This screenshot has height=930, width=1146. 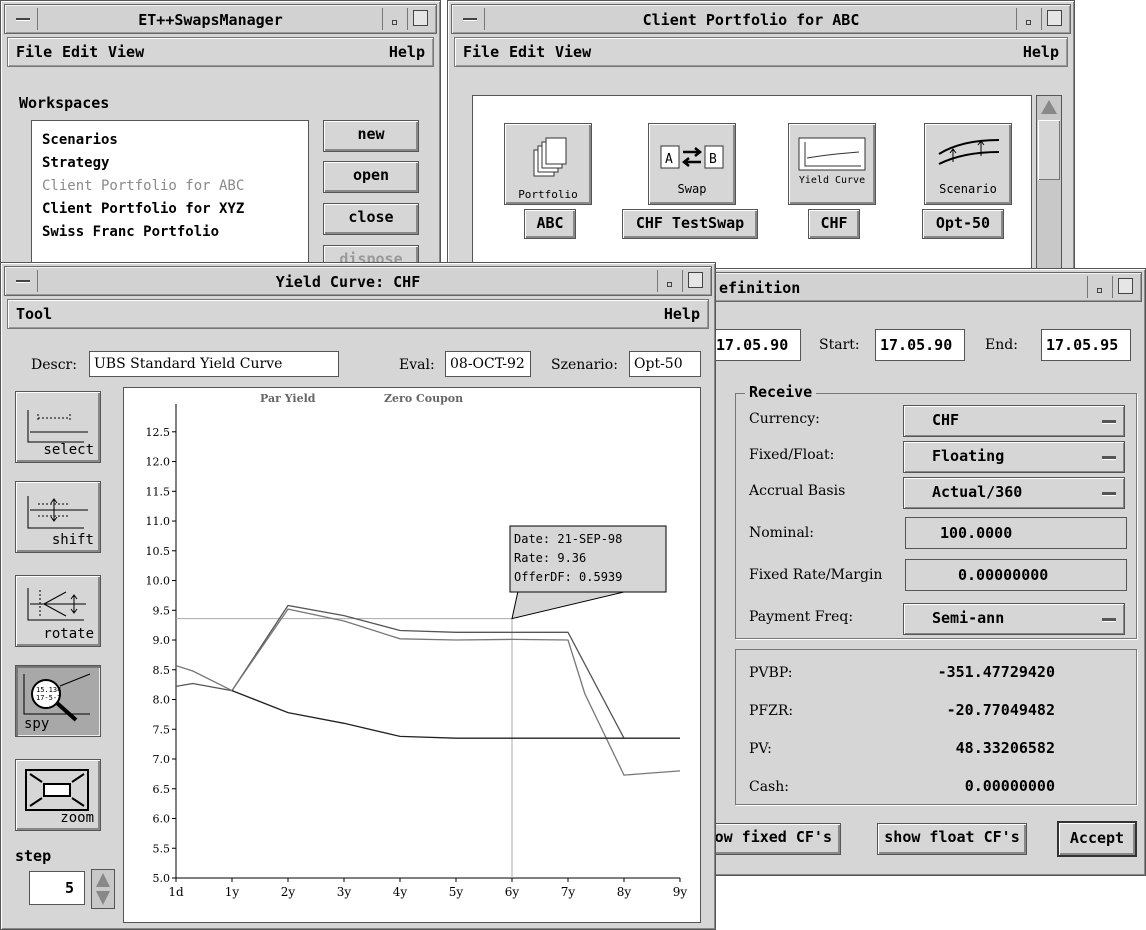 I want to click on y-tick-label: 8.5, so click(x=162, y=670).